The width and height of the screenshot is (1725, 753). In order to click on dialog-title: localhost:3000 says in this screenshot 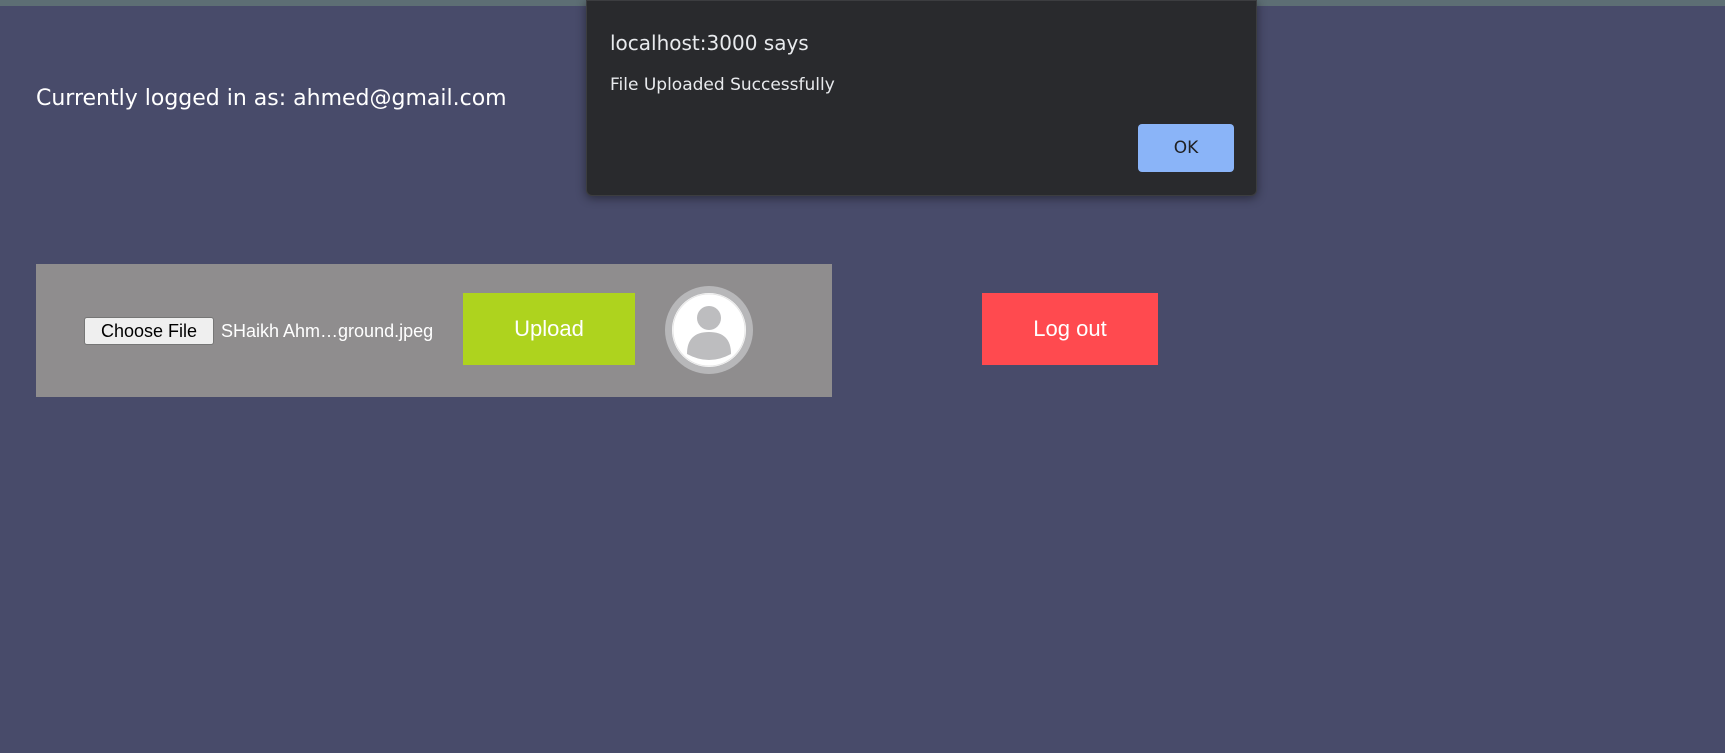, I will do `click(709, 43)`.